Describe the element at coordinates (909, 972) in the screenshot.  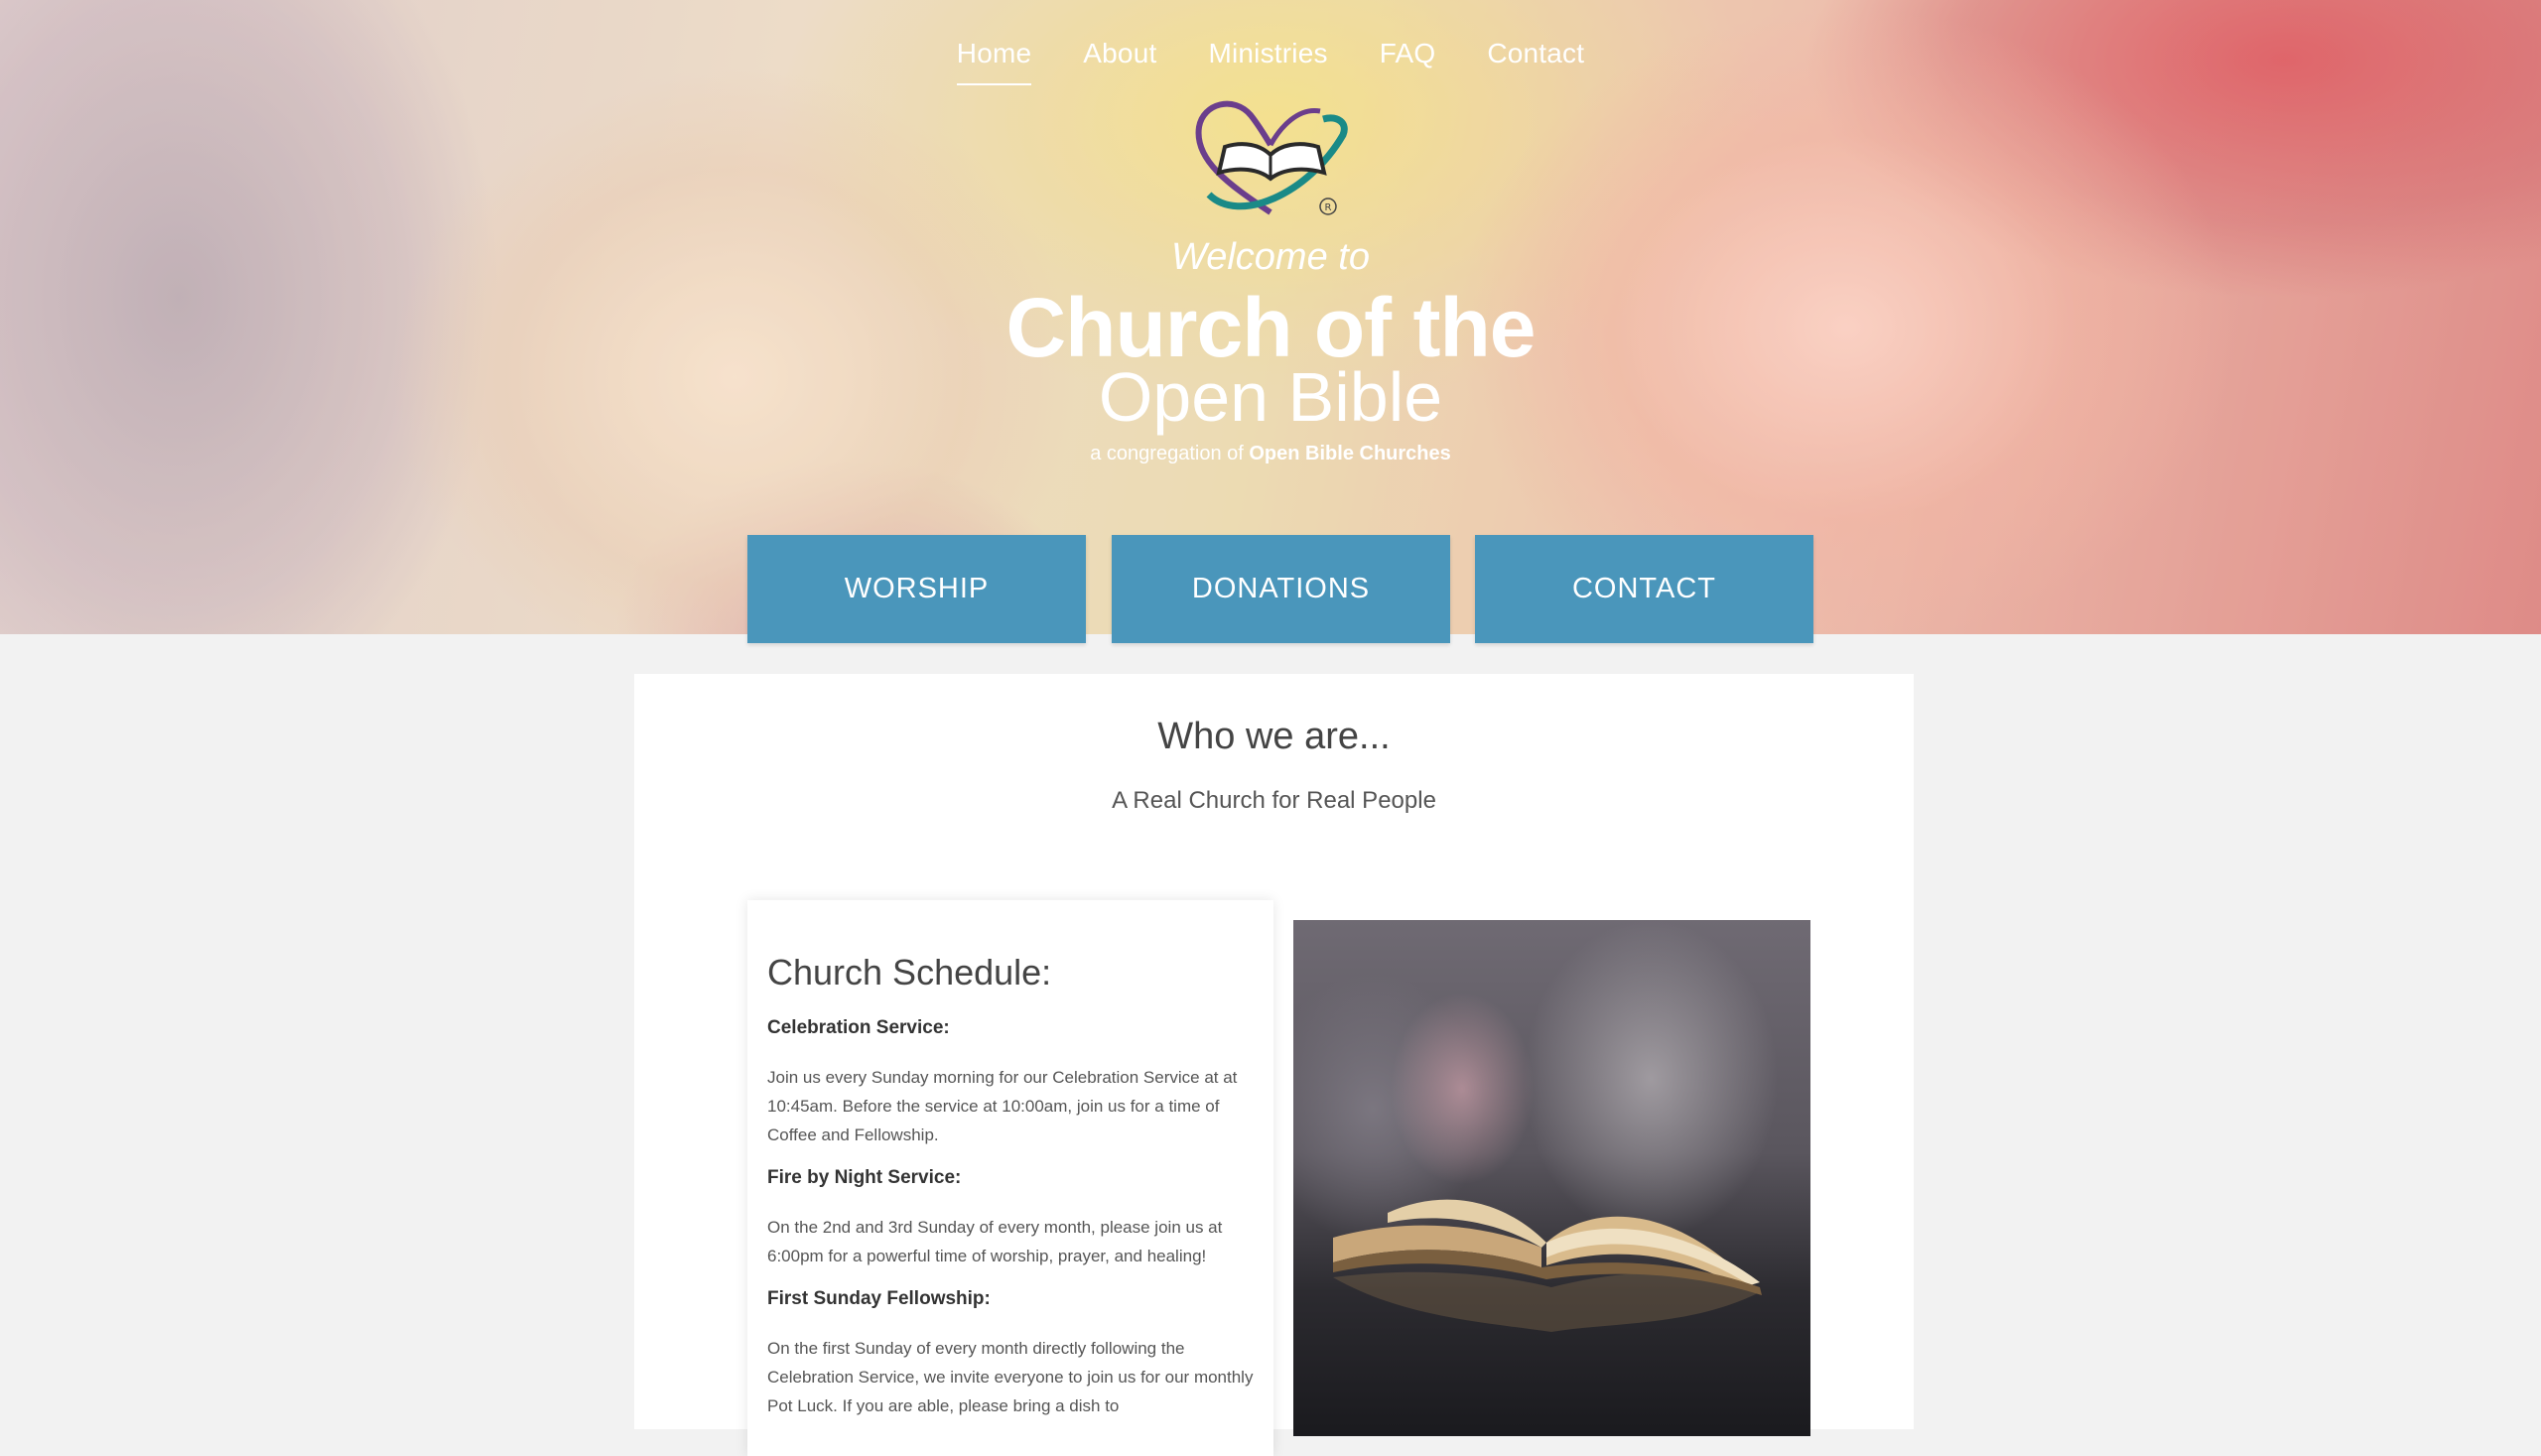
I see `schedule-title: Church Schedule:` at that location.